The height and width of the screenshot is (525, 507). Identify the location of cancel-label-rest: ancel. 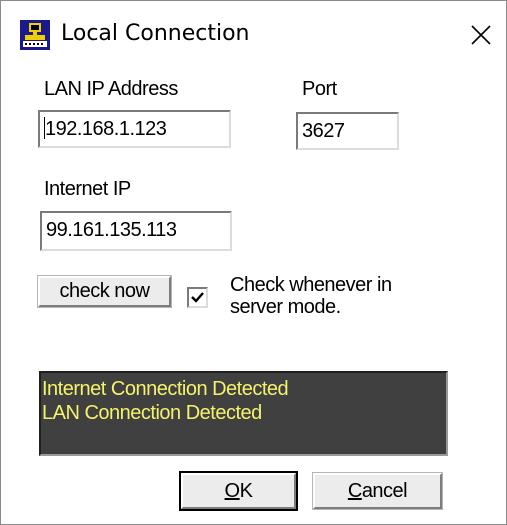
(384, 491).